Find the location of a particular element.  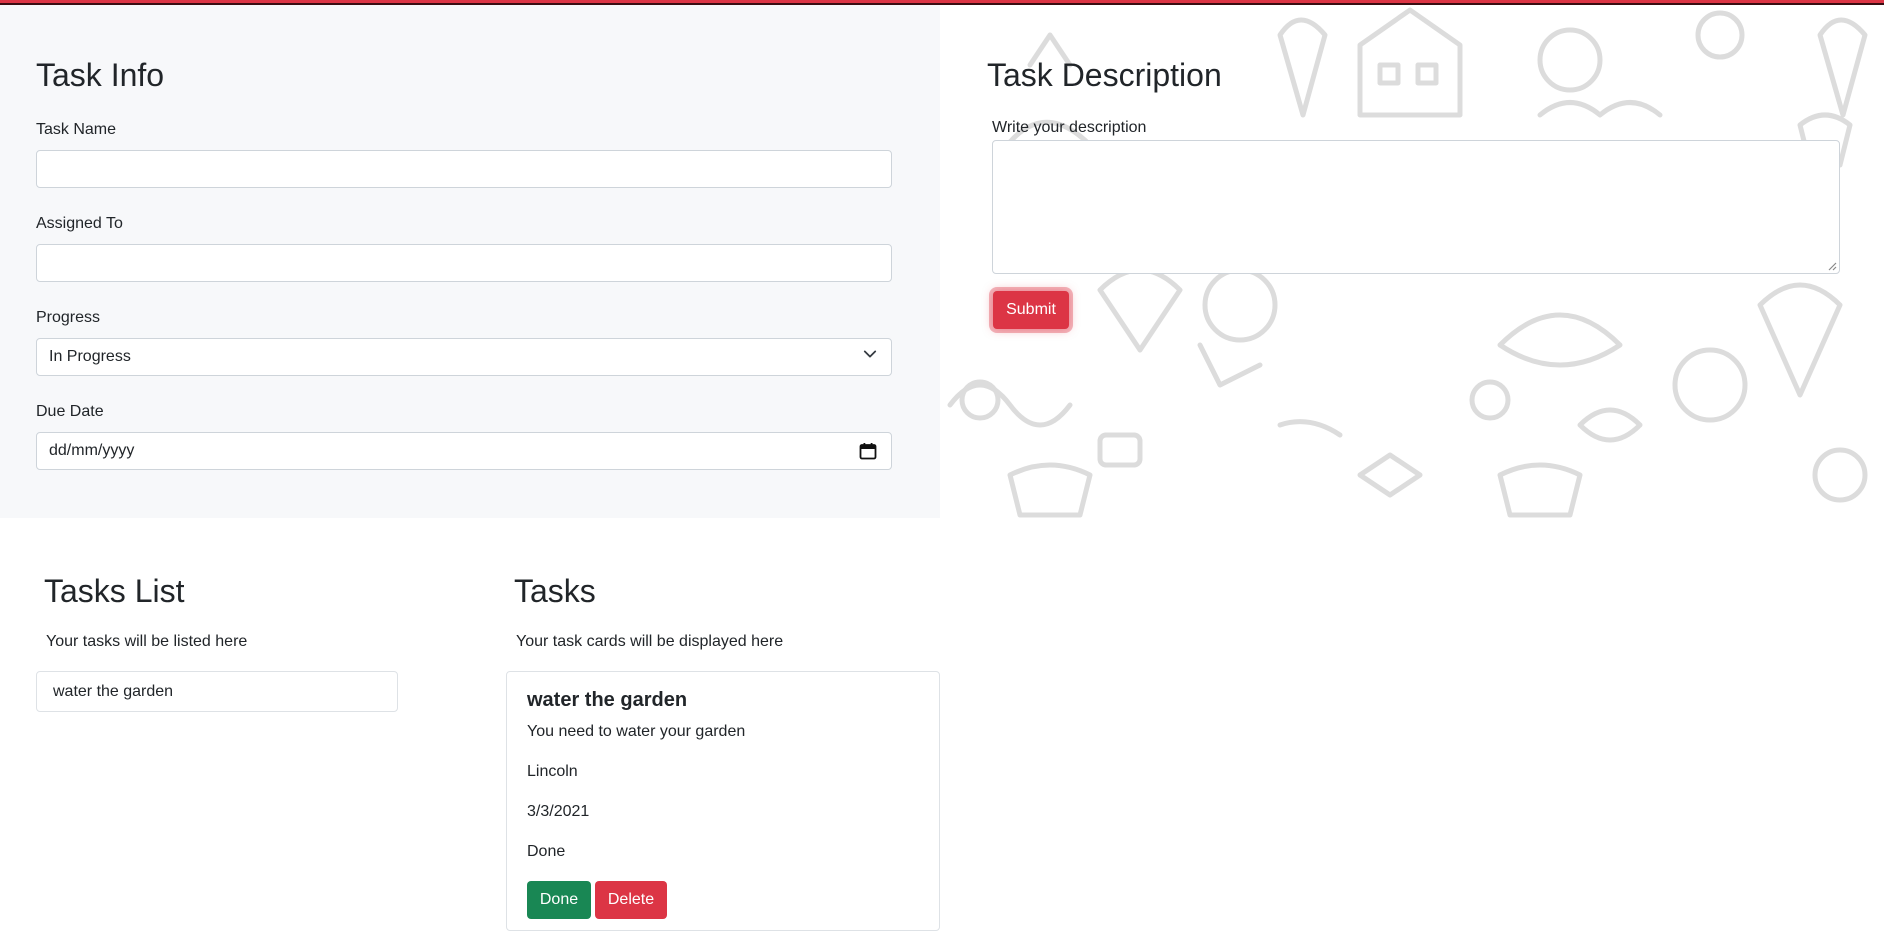

list-item: water the garden is located at coordinates (217, 691).